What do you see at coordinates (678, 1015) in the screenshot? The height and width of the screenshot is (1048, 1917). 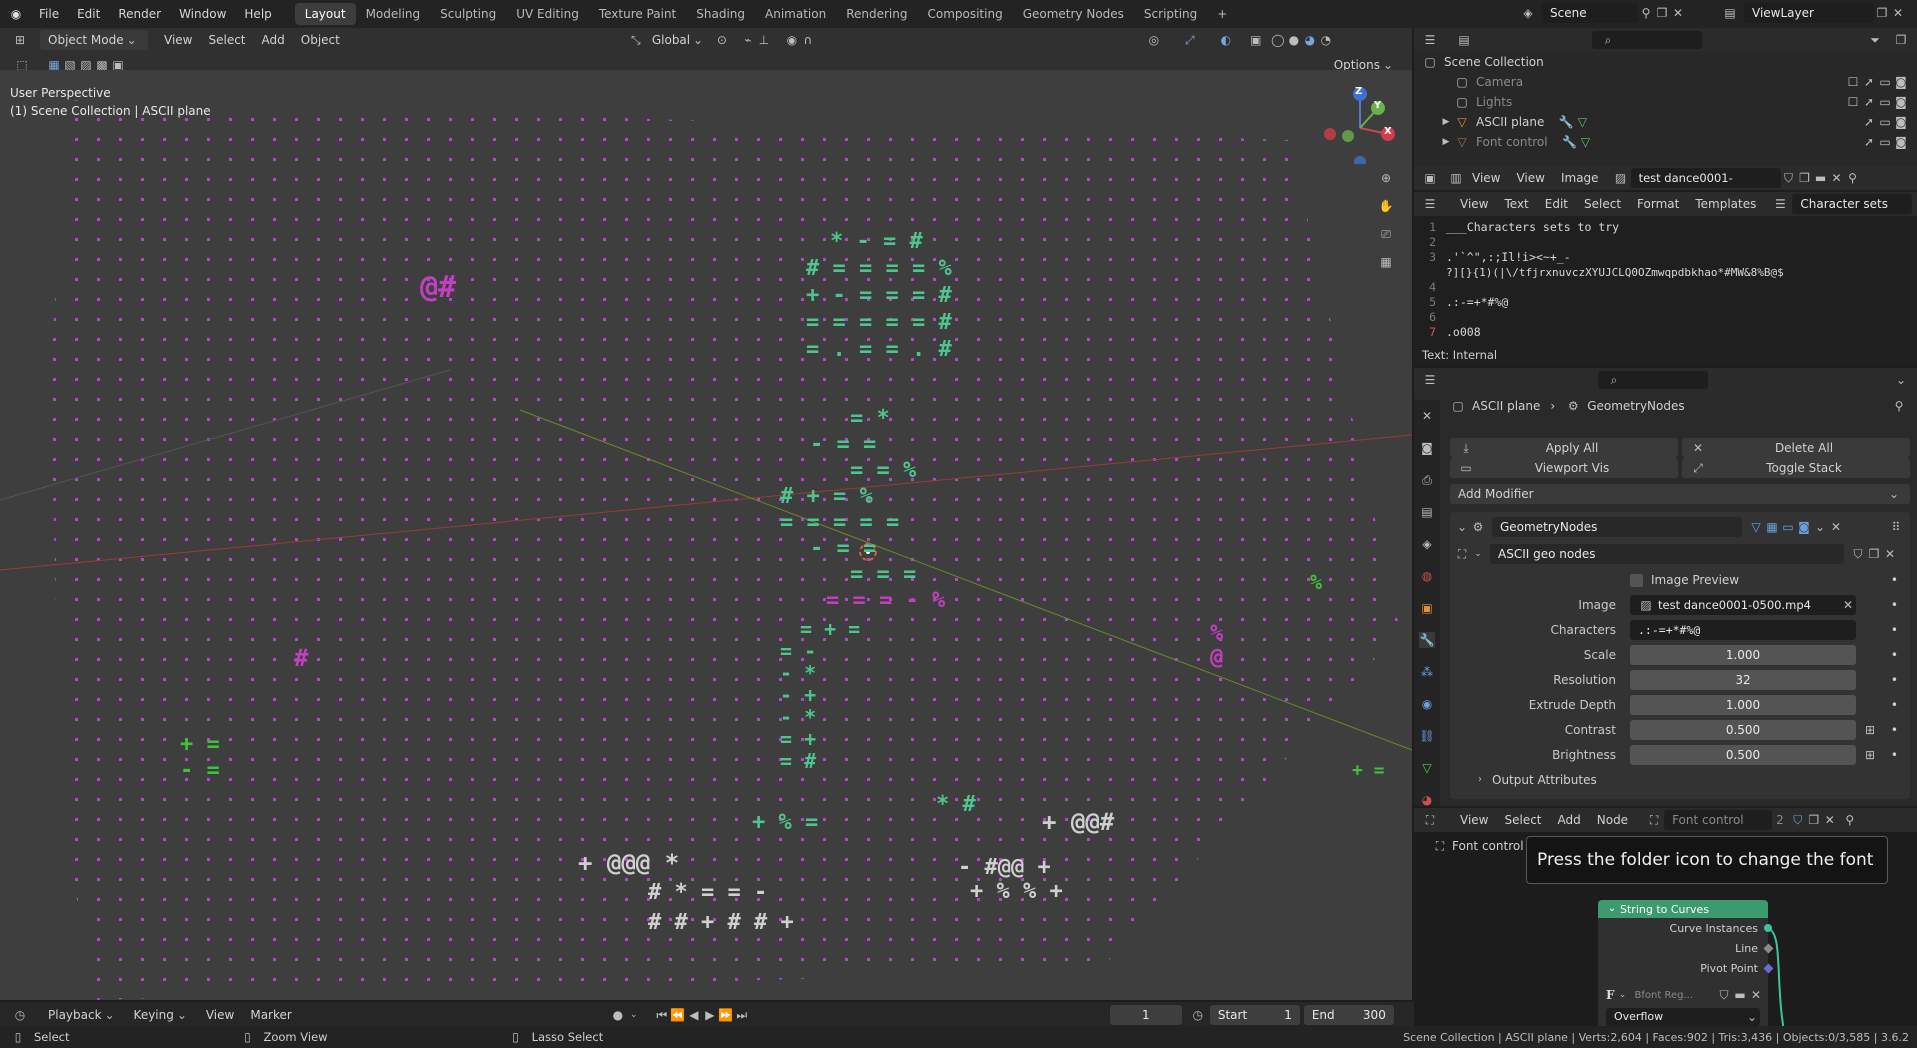 I see `prev-keyframe-icon: ⏪` at bounding box center [678, 1015].